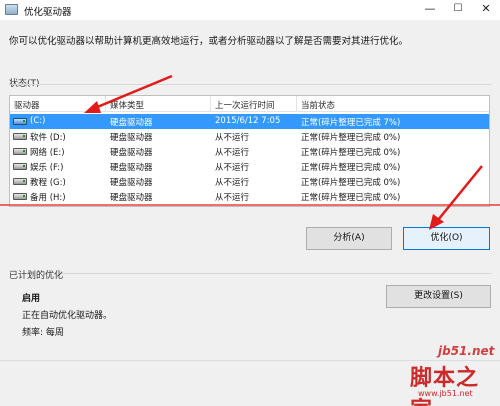 The height and width of the screenshot is (406, 500). I want to click on drive-row-c: (C:) 硬盘驱动器 2015/6/12 7:05 正常(碎片整理已完成 7%), so click(249, 121).